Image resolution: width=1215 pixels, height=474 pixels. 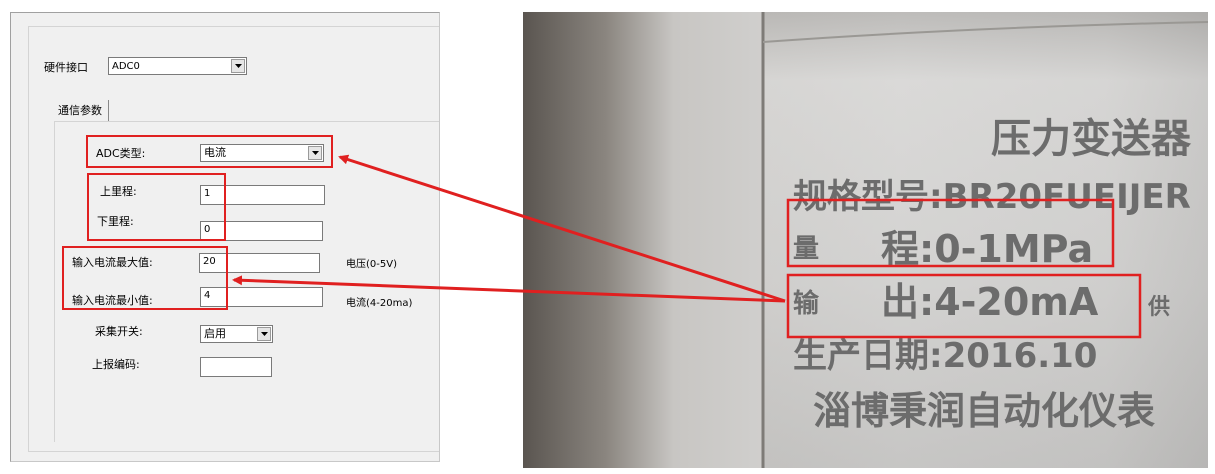 What do you see at coordinates (509, 289) in the screenshot?
I see `arrow-to-current-range` at bounding box center [509, 289].